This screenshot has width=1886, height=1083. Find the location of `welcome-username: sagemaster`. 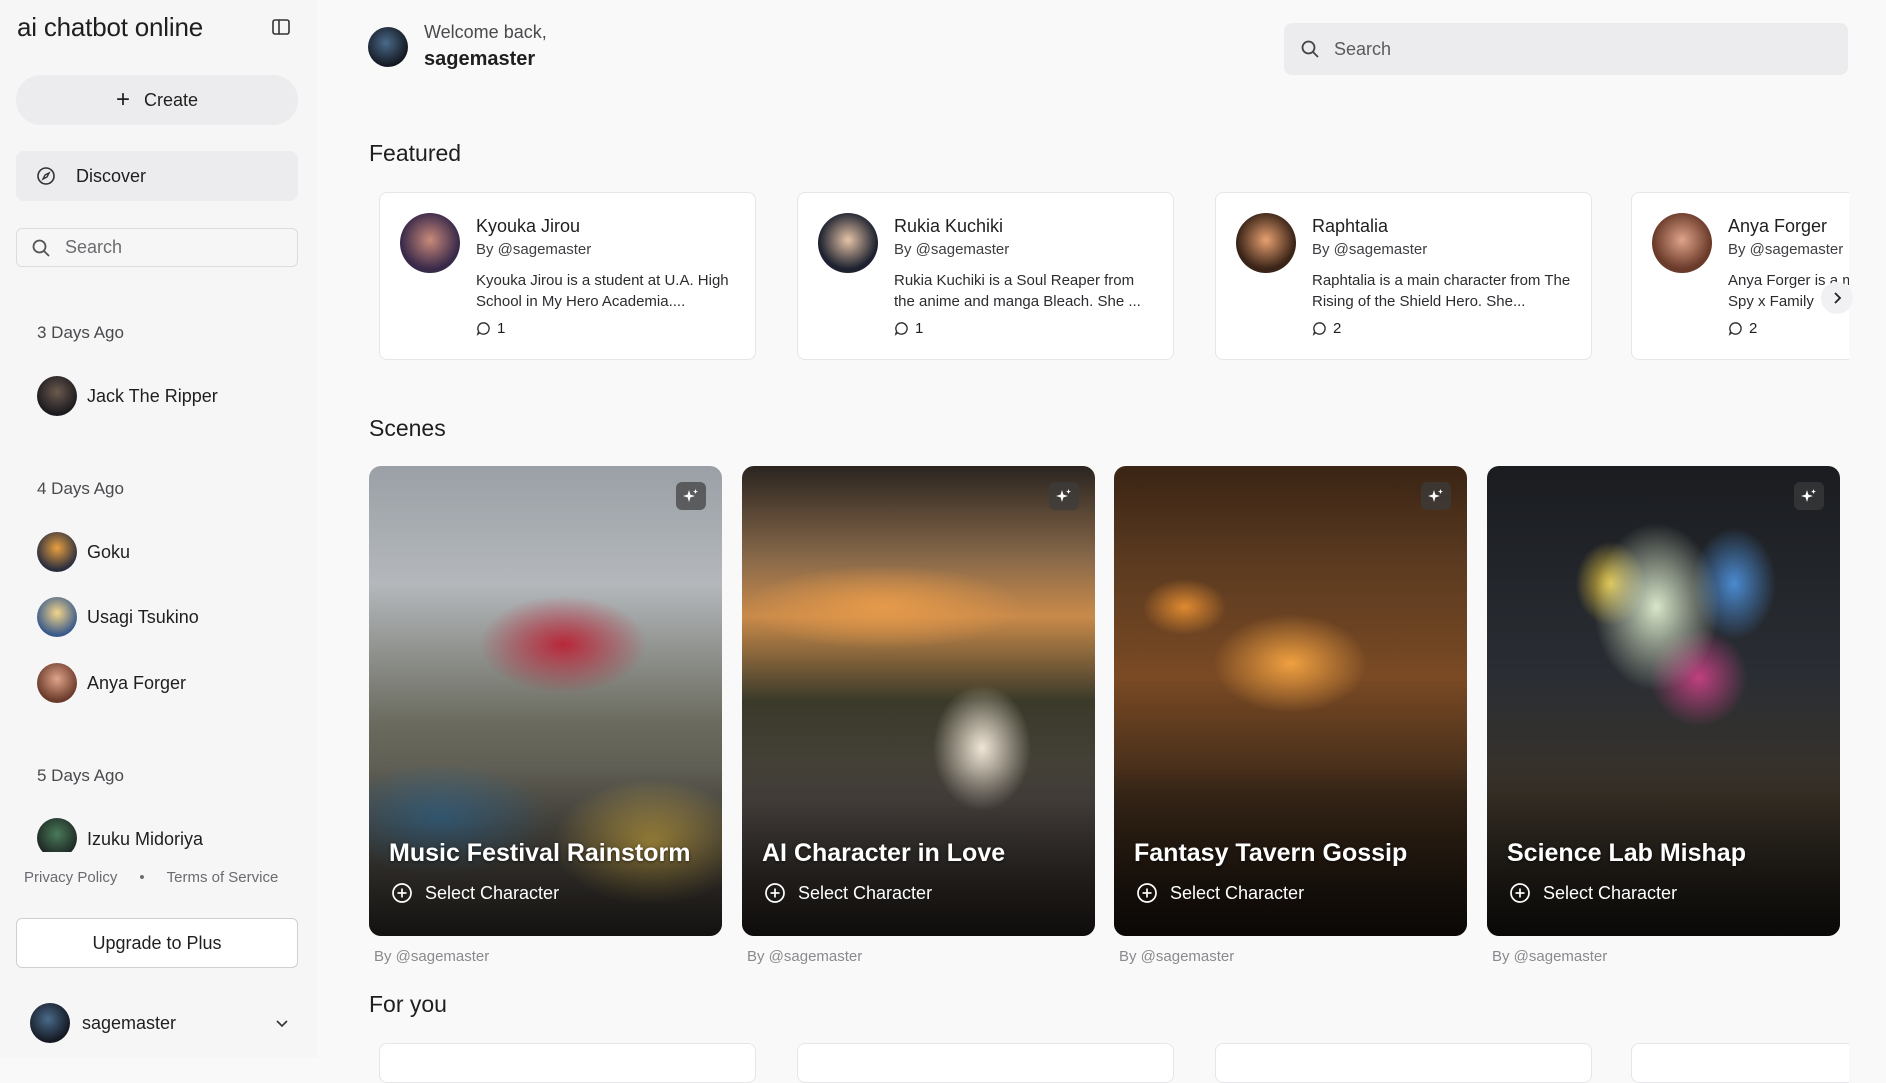

welcome-username: sagemaster is located at coordinates (480, 59).